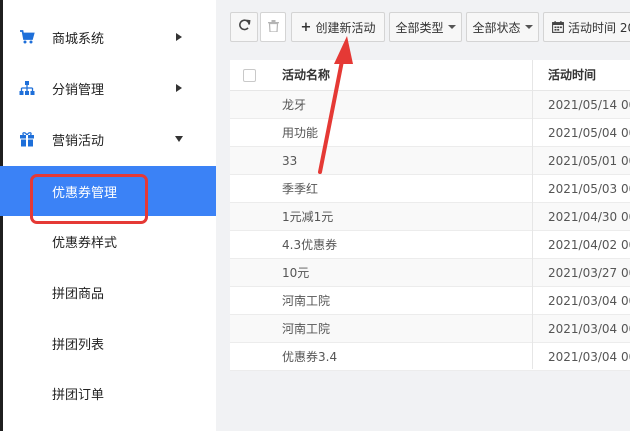 Image resolution: width=630 pixels, height=431 pixels. What do you see at coordinates (108, 37) in the screenshot?
I see `menu-mall-system: 商城系统` at bounding box center [108, 37].